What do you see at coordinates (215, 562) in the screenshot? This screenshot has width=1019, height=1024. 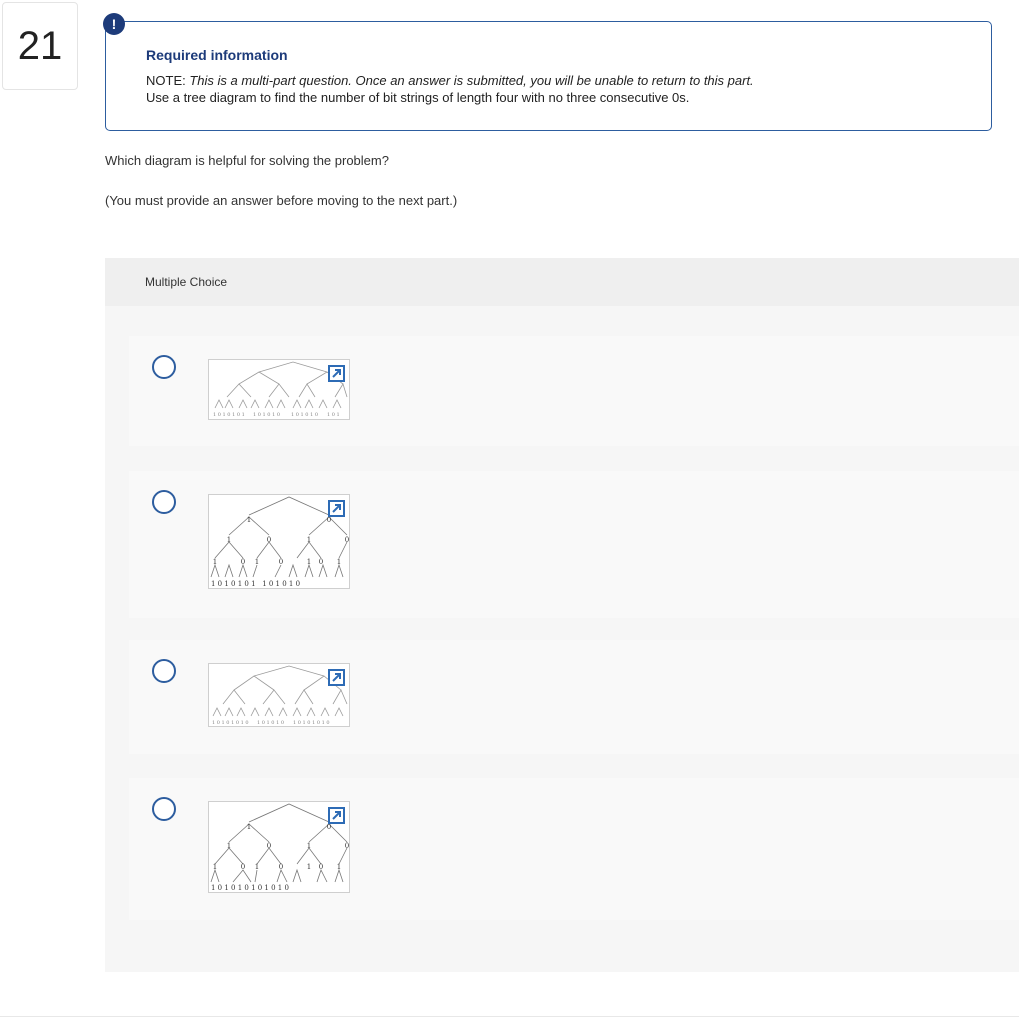 I see `tree-2-l3-a: 1` at bounding box center [215, 562].